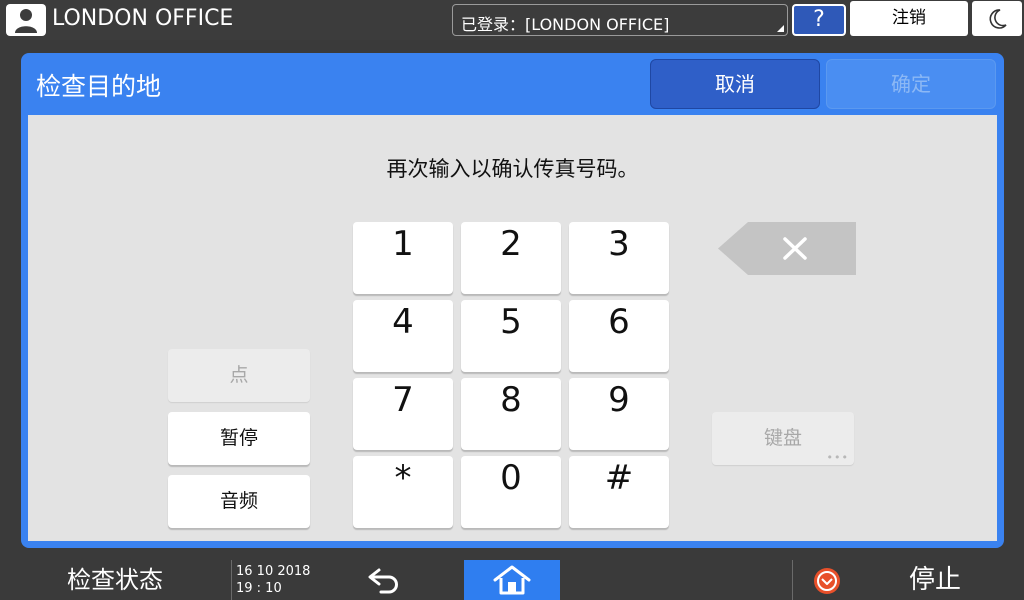 The width and height of the screenshot is (1024, 600). I want to click on key-3: 3, so click(619, 258).